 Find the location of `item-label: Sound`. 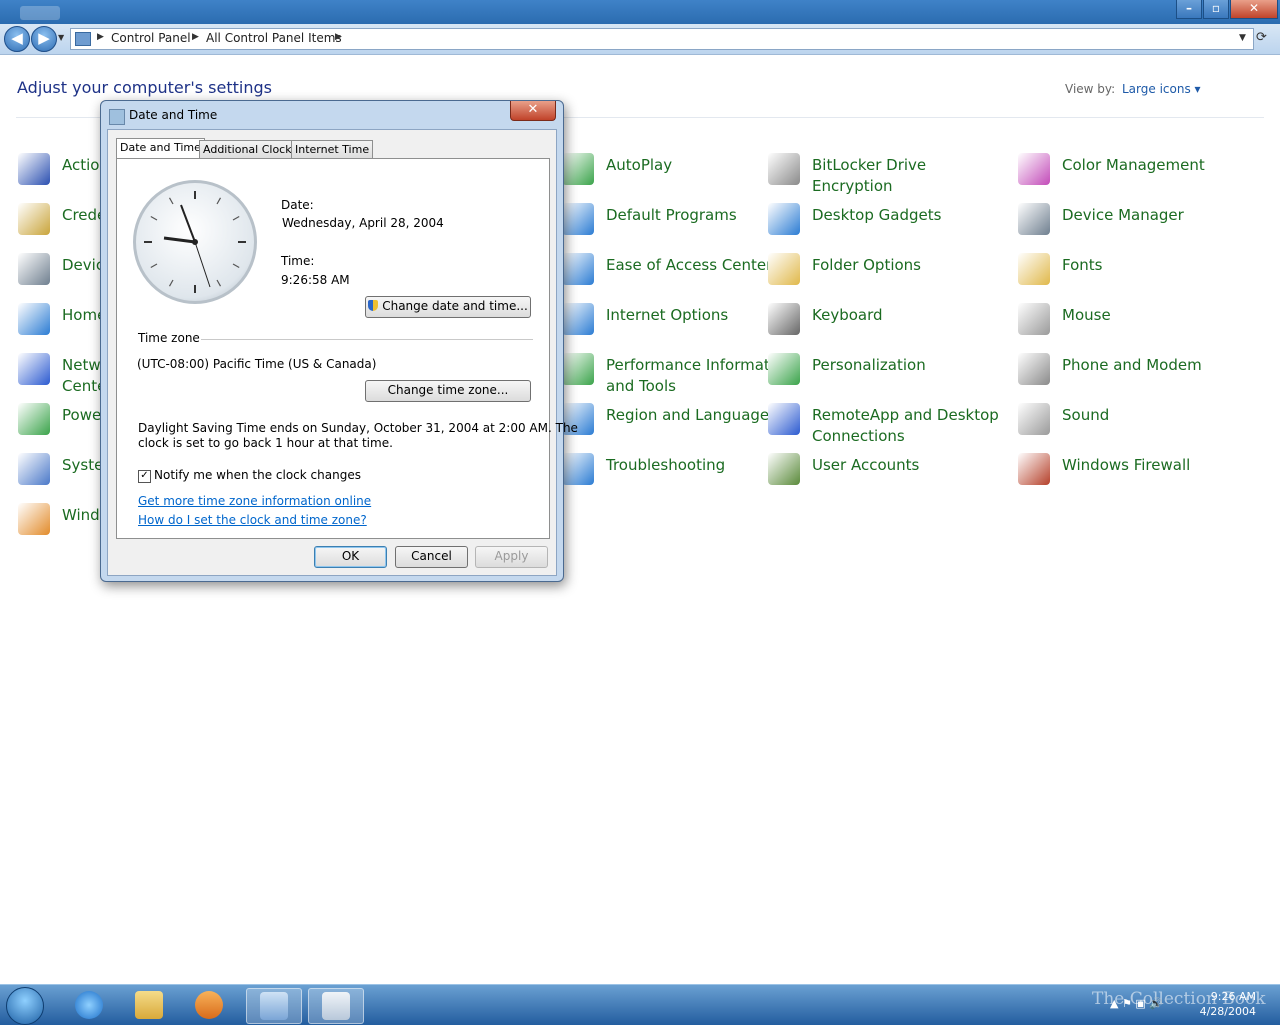

item-label: Sound is located at coordinates (1086, 415).